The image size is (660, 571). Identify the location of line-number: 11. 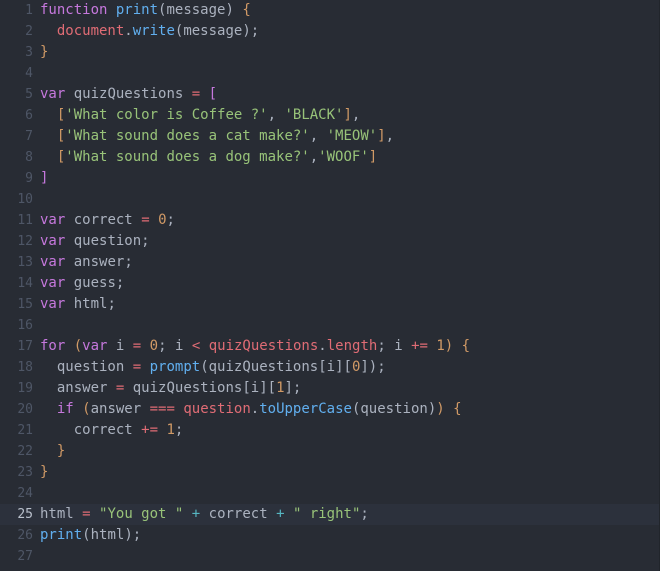
(25, 220).